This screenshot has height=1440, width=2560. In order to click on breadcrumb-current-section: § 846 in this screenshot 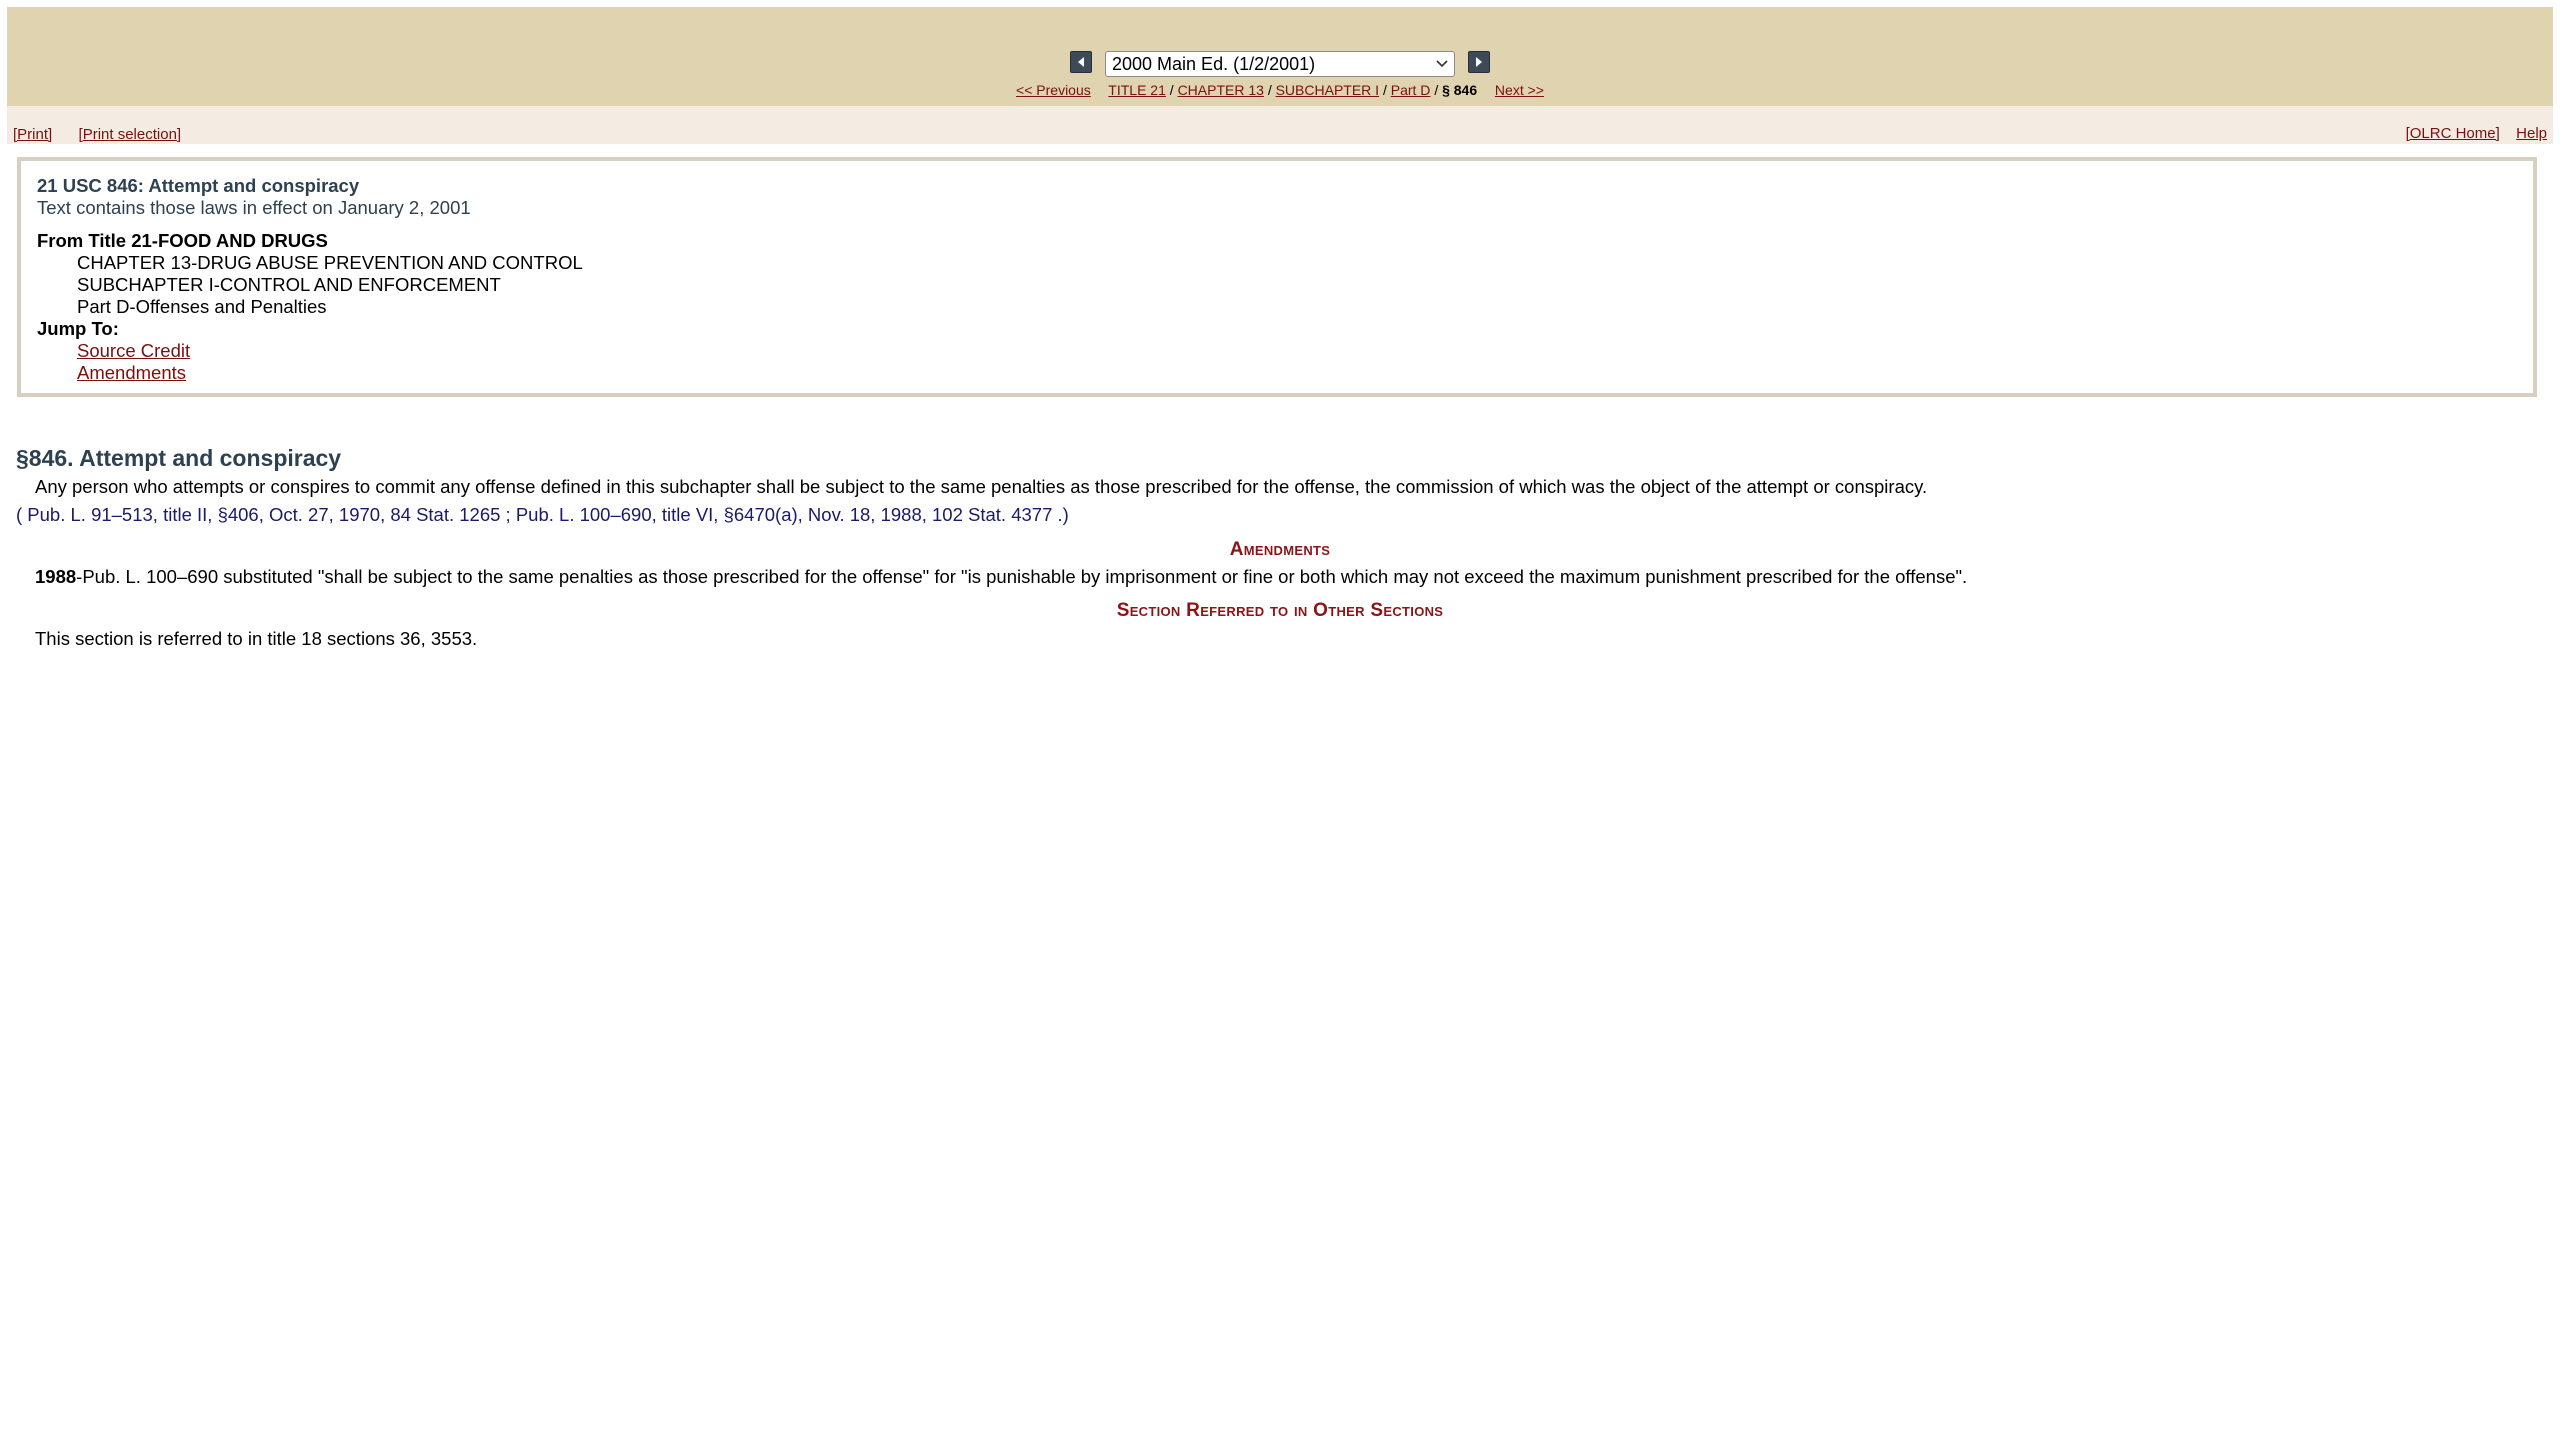, I will do `click(1460, 90)`.